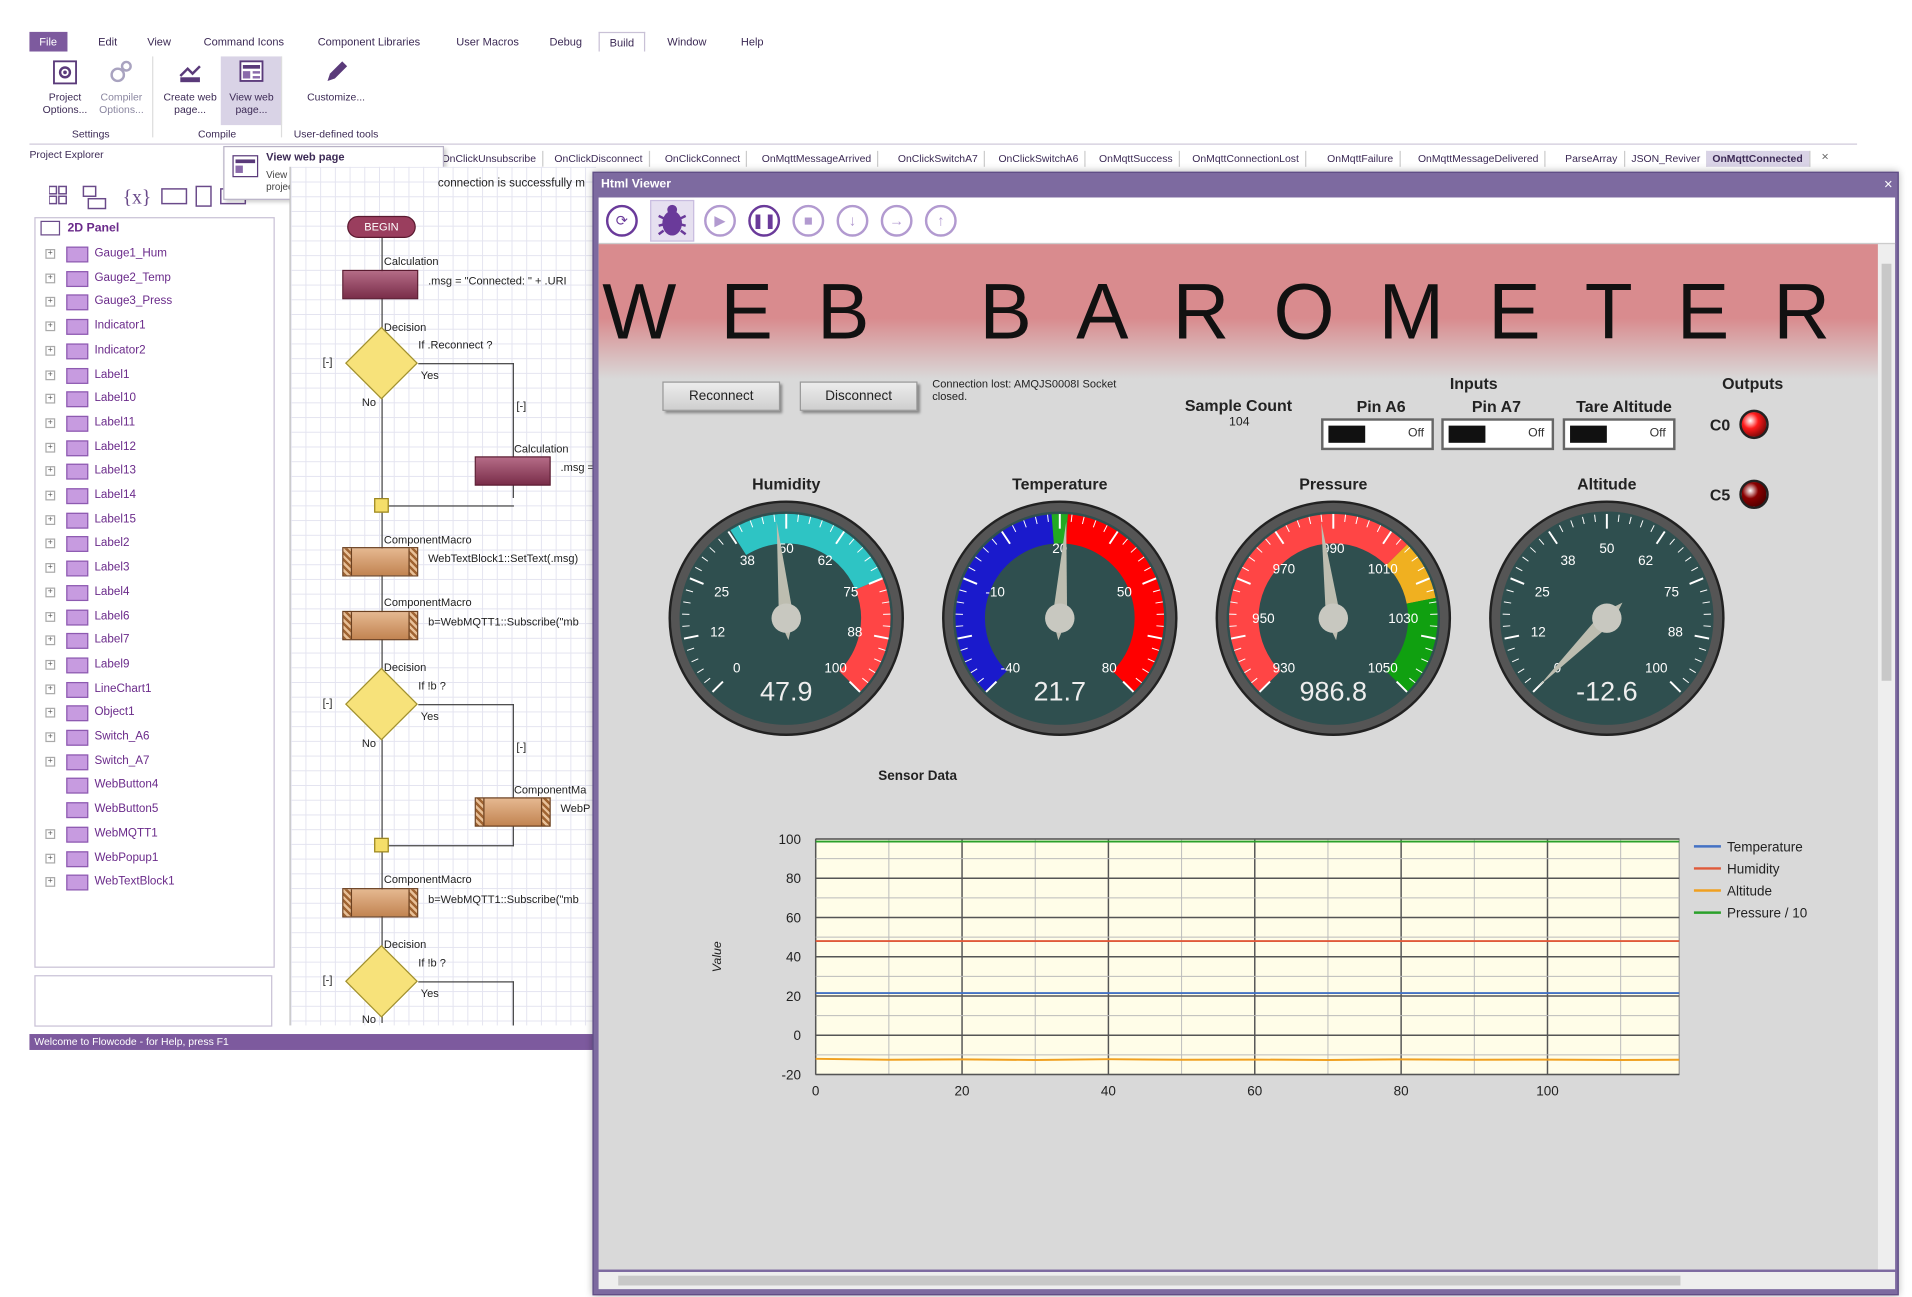  What do you see at coordinates (152, 737) in the screenshot?
I see `tree-item: + Switch_A6` at bounding box center [152, 737].